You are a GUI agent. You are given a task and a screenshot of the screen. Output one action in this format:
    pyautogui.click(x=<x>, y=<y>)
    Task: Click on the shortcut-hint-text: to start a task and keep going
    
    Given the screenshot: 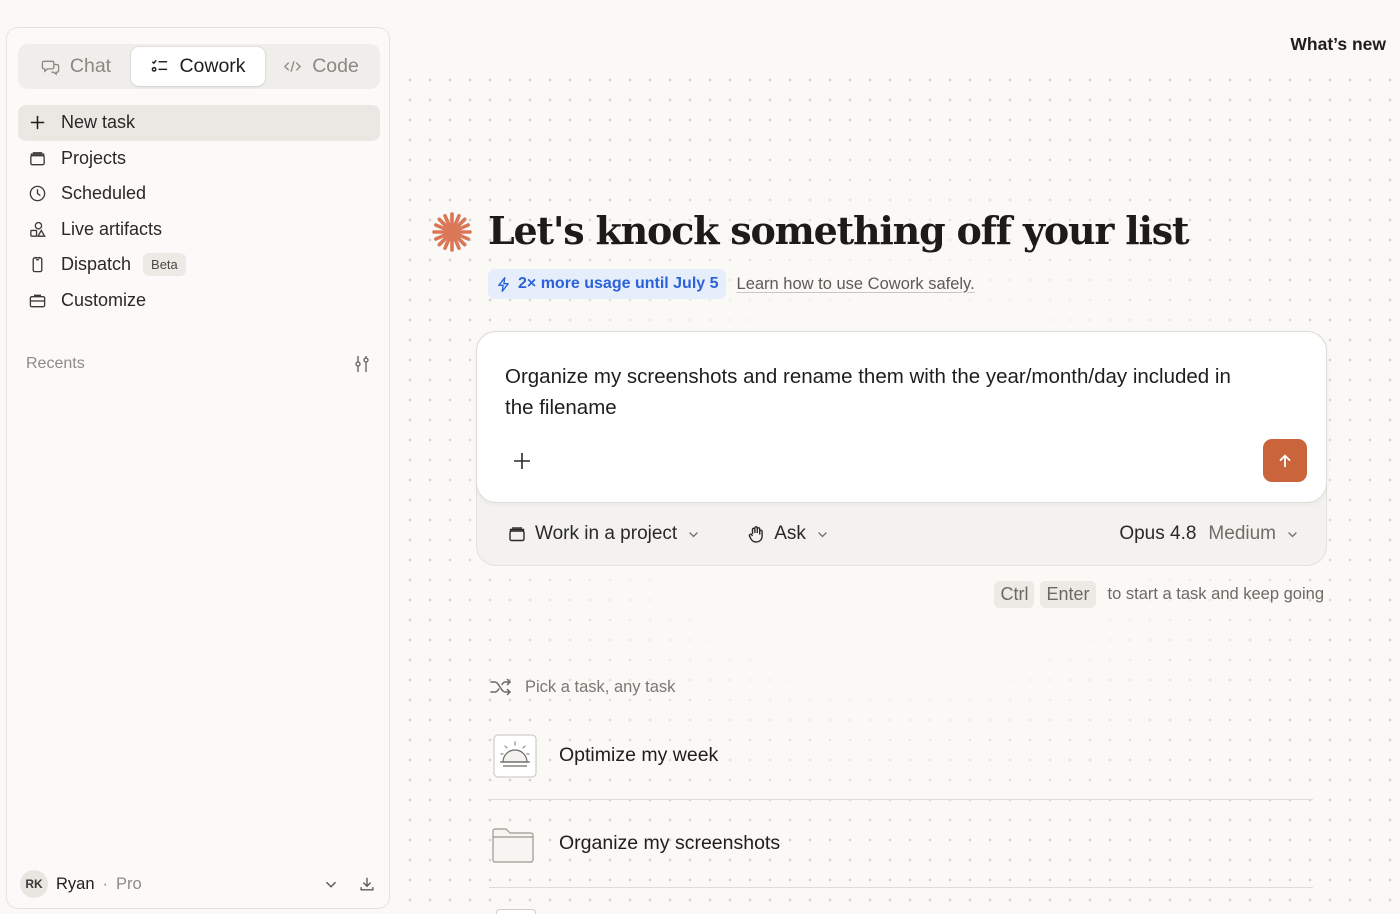 What is the action you would take?
    pyautogui.click(x=1215, y=594)
    